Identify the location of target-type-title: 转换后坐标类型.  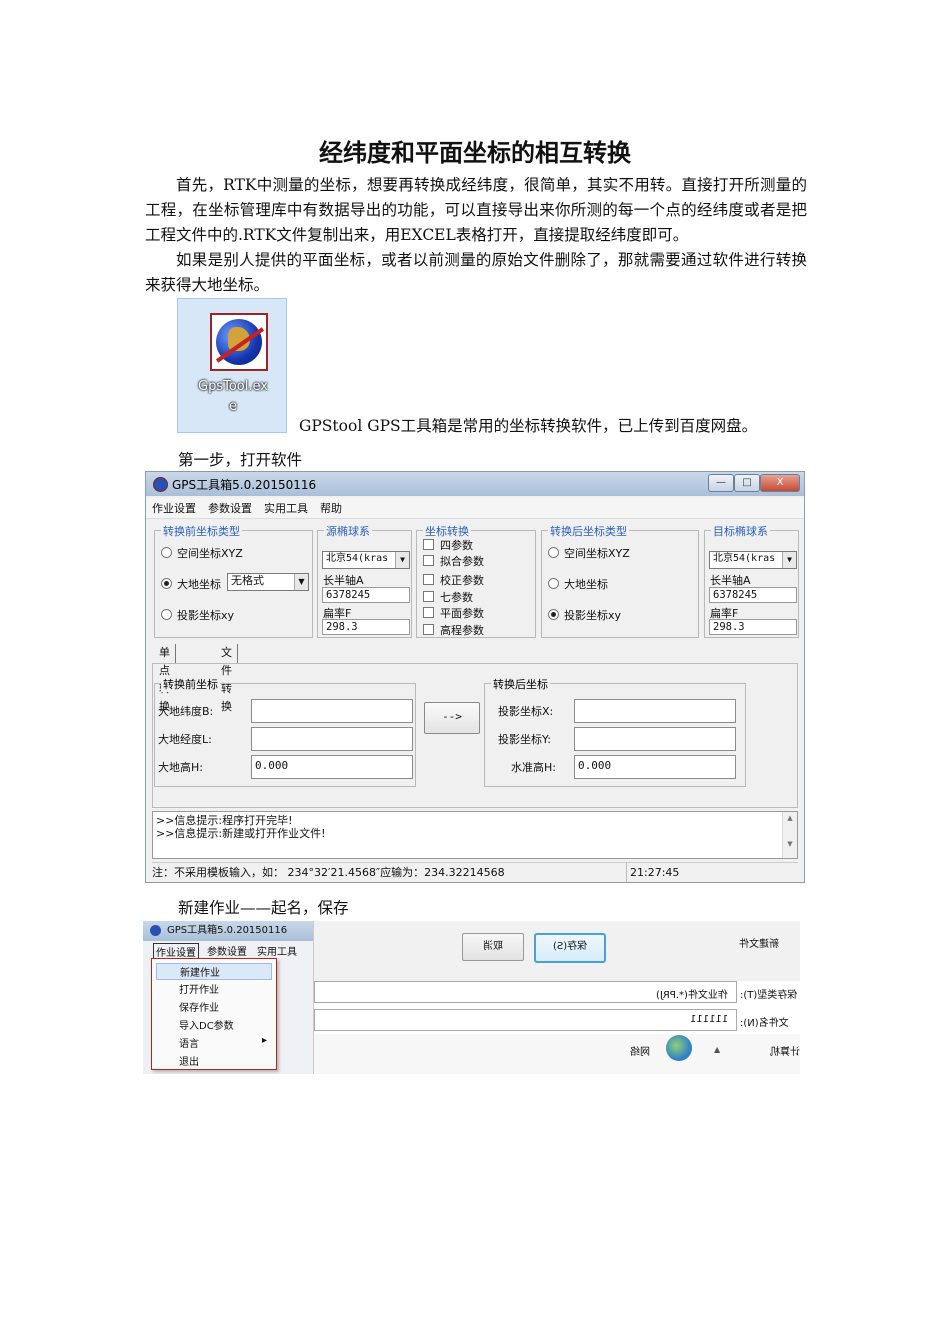
(588, 531).